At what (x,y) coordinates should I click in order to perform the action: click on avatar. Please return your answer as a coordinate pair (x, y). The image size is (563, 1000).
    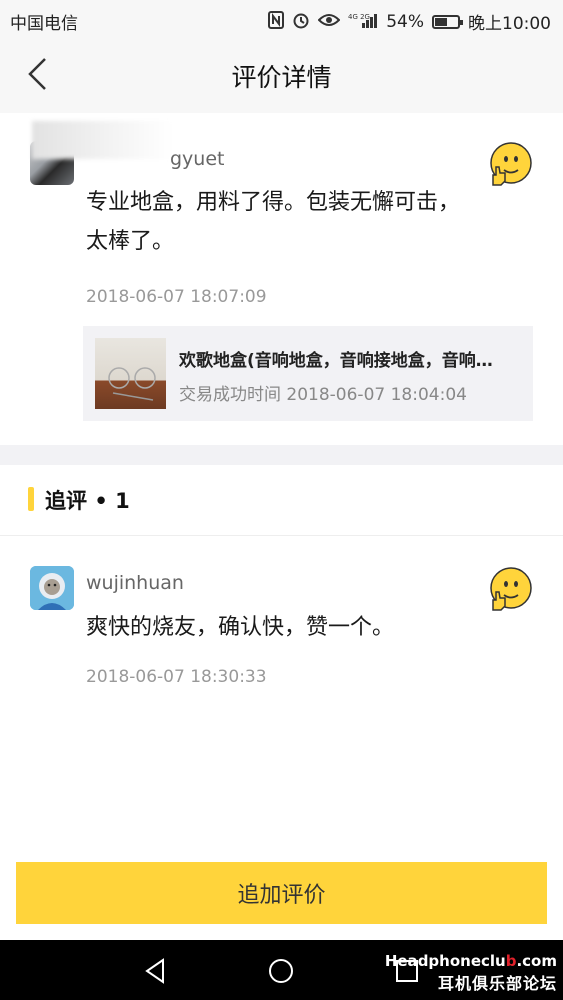
    Looking at the image, I should click on (52, 588).